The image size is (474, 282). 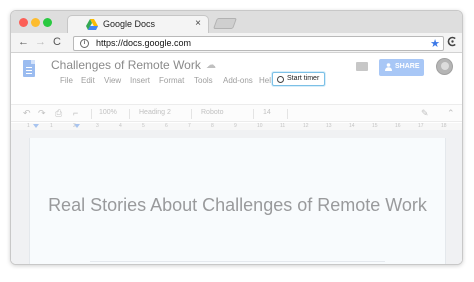 I want to click on page-divider, so click(x=237, y=261).